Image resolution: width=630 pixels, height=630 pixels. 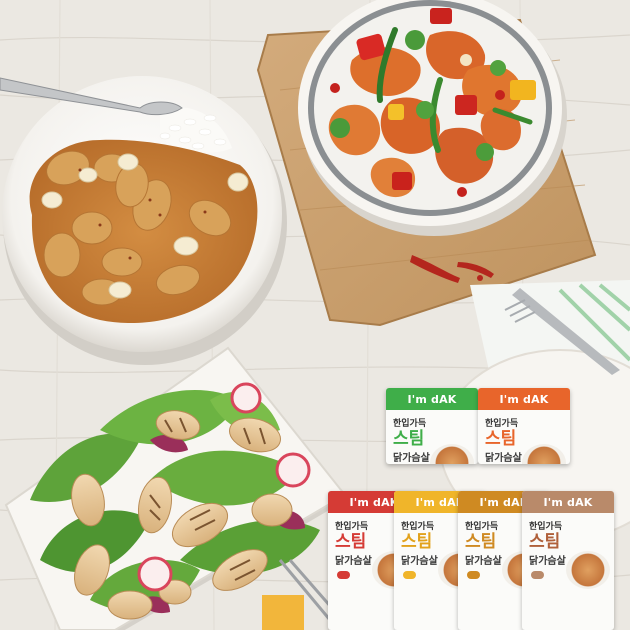 I want to click on product-pack-6: I'm dAK 한입가득 스팀 닭가슴살, so click(x=568, y=560).